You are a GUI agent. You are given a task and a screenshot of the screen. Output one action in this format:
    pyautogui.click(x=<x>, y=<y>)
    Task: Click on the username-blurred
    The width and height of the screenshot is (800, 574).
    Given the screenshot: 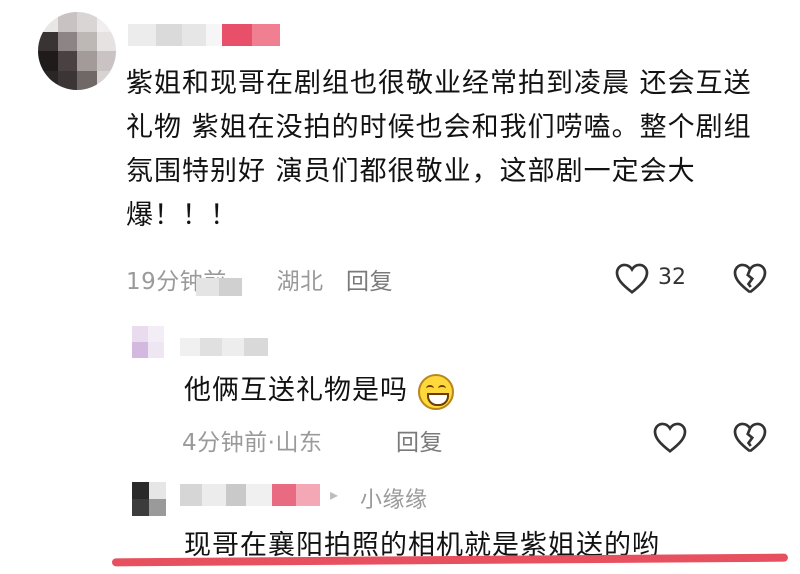 What is the action you would take?
    pyautogui.click(x=204, y=35)
    